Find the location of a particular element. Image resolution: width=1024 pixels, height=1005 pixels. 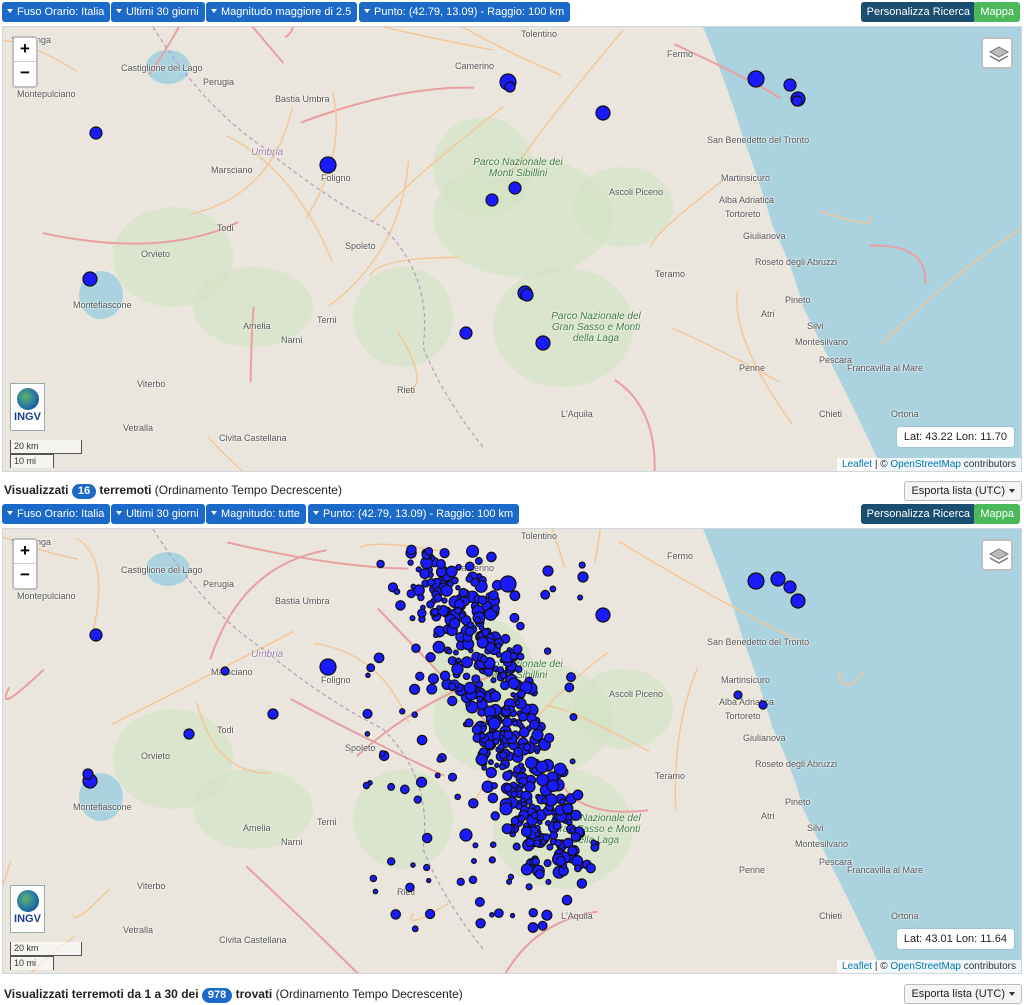

personalize-search-button: Personalizza Ricerca is located at coordinates (918, 12).